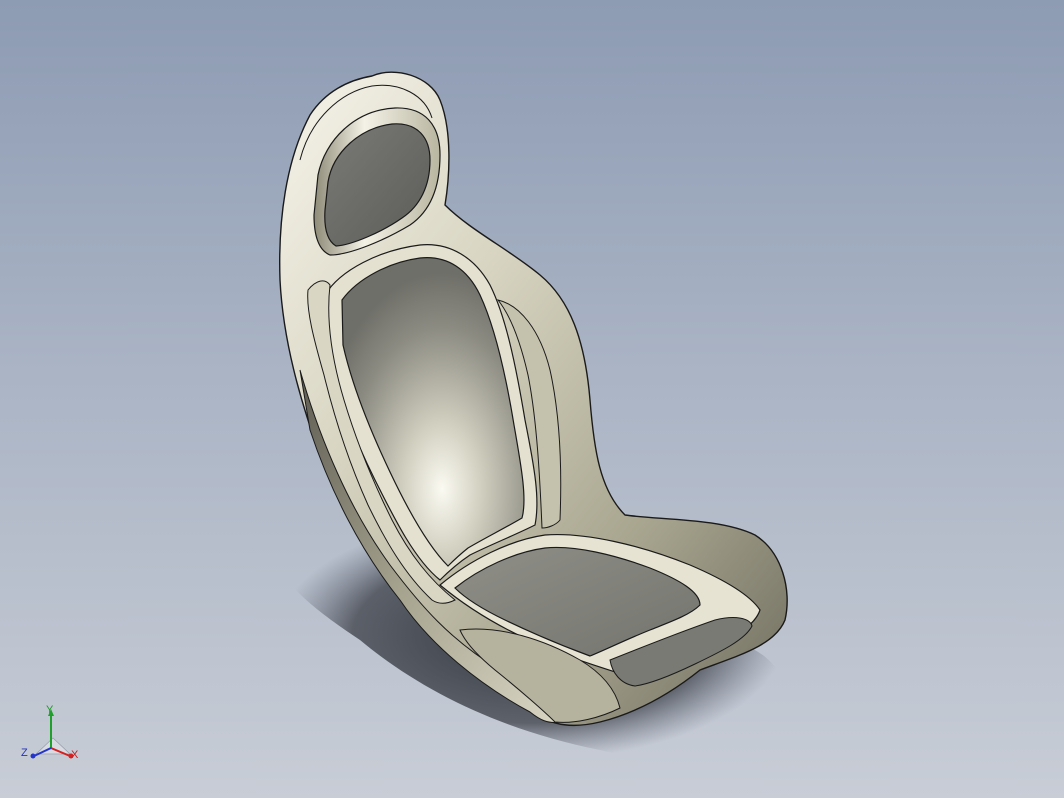 The image size is (1064, 798). What do you see at coordinates (24, 753) in the screenshot?
I see `triad-z-label: Z` at bounding box center [24, 753].